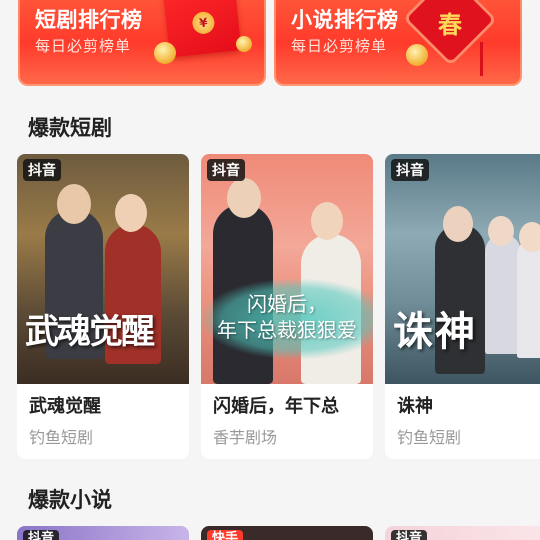  What do you see at coordinates (90, 332) in the screenshot?
I see `poster-title-art: 武魂觉醒` at bounding box center [90, 332].